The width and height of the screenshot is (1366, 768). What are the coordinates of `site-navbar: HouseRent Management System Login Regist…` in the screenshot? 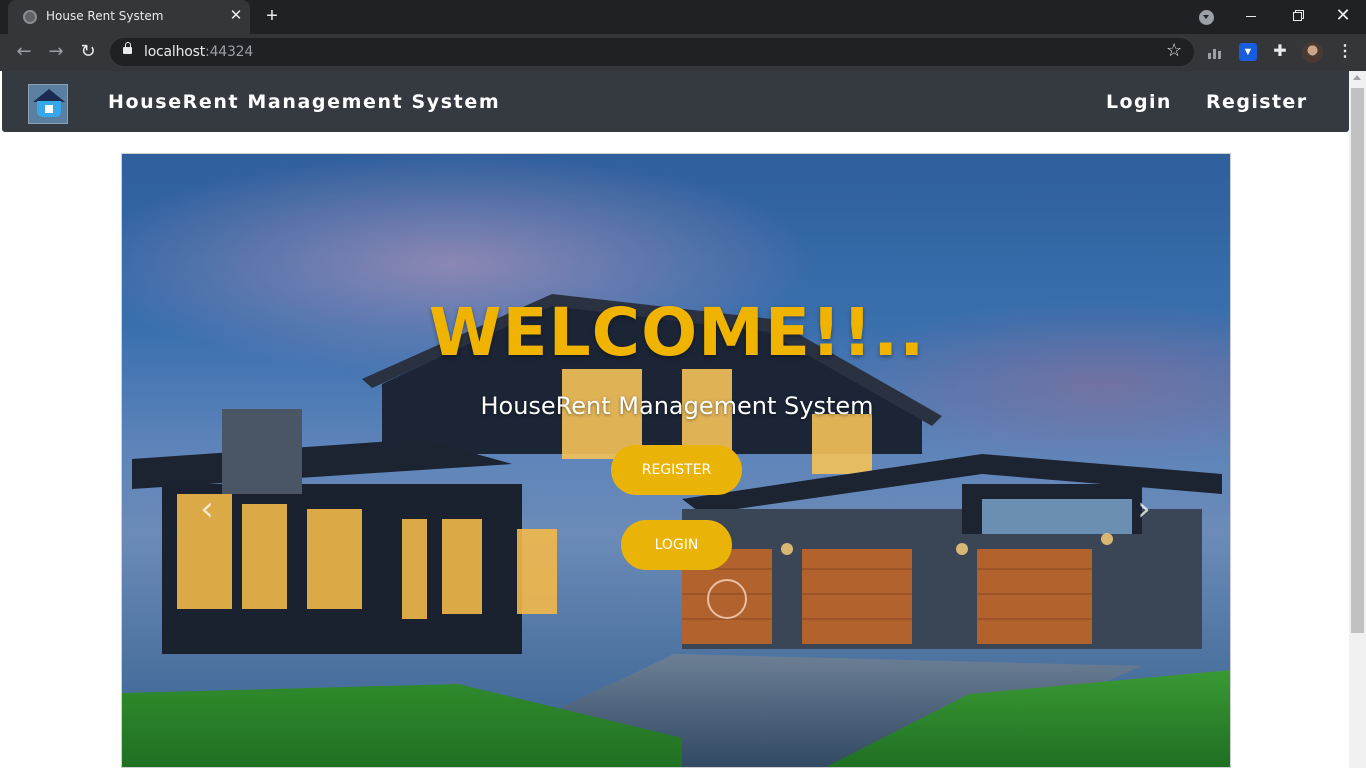 It's located at (675, 101).